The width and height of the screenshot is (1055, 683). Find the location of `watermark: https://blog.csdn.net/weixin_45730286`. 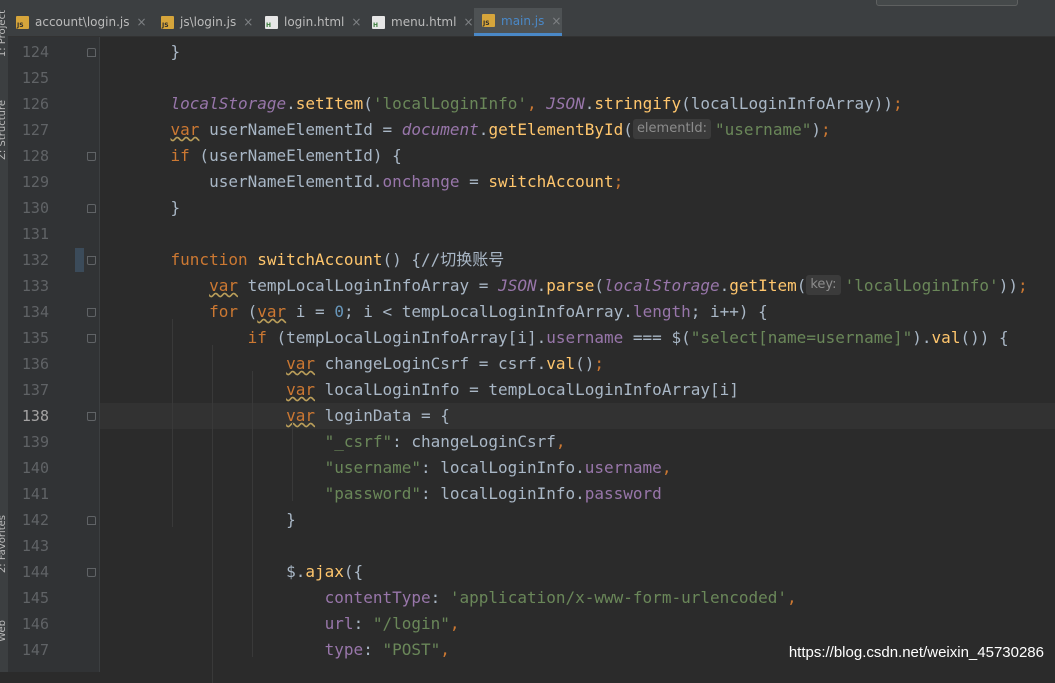

watermark: https://blog.csdn.net/weixin_45730286 is located at coordinates (916, 652).